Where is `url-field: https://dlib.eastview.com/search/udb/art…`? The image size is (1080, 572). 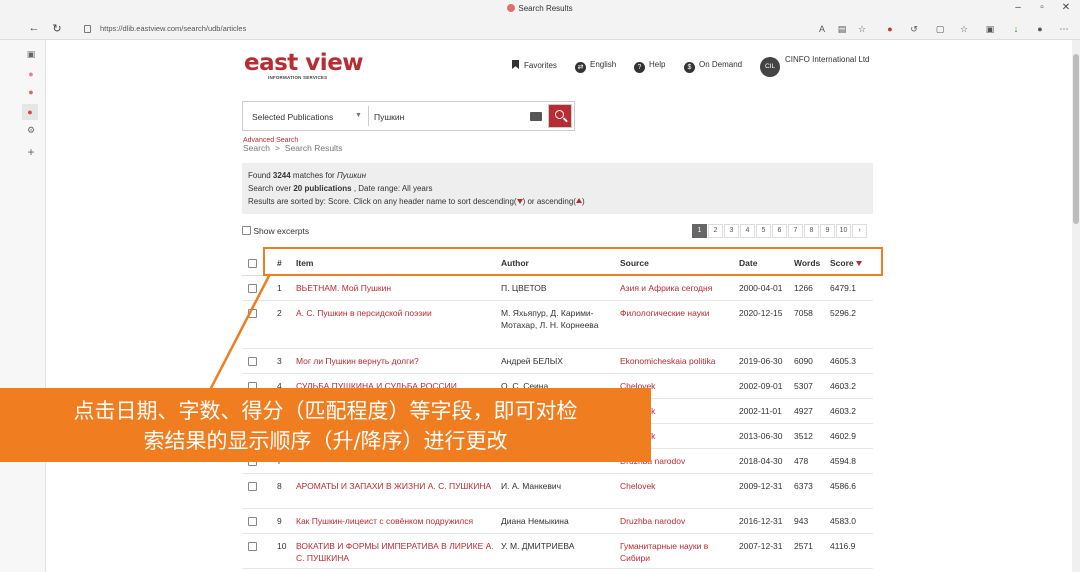 url-field: https://dlib.eastview.com/search/udb/art… is located at coordinates (480, 29).